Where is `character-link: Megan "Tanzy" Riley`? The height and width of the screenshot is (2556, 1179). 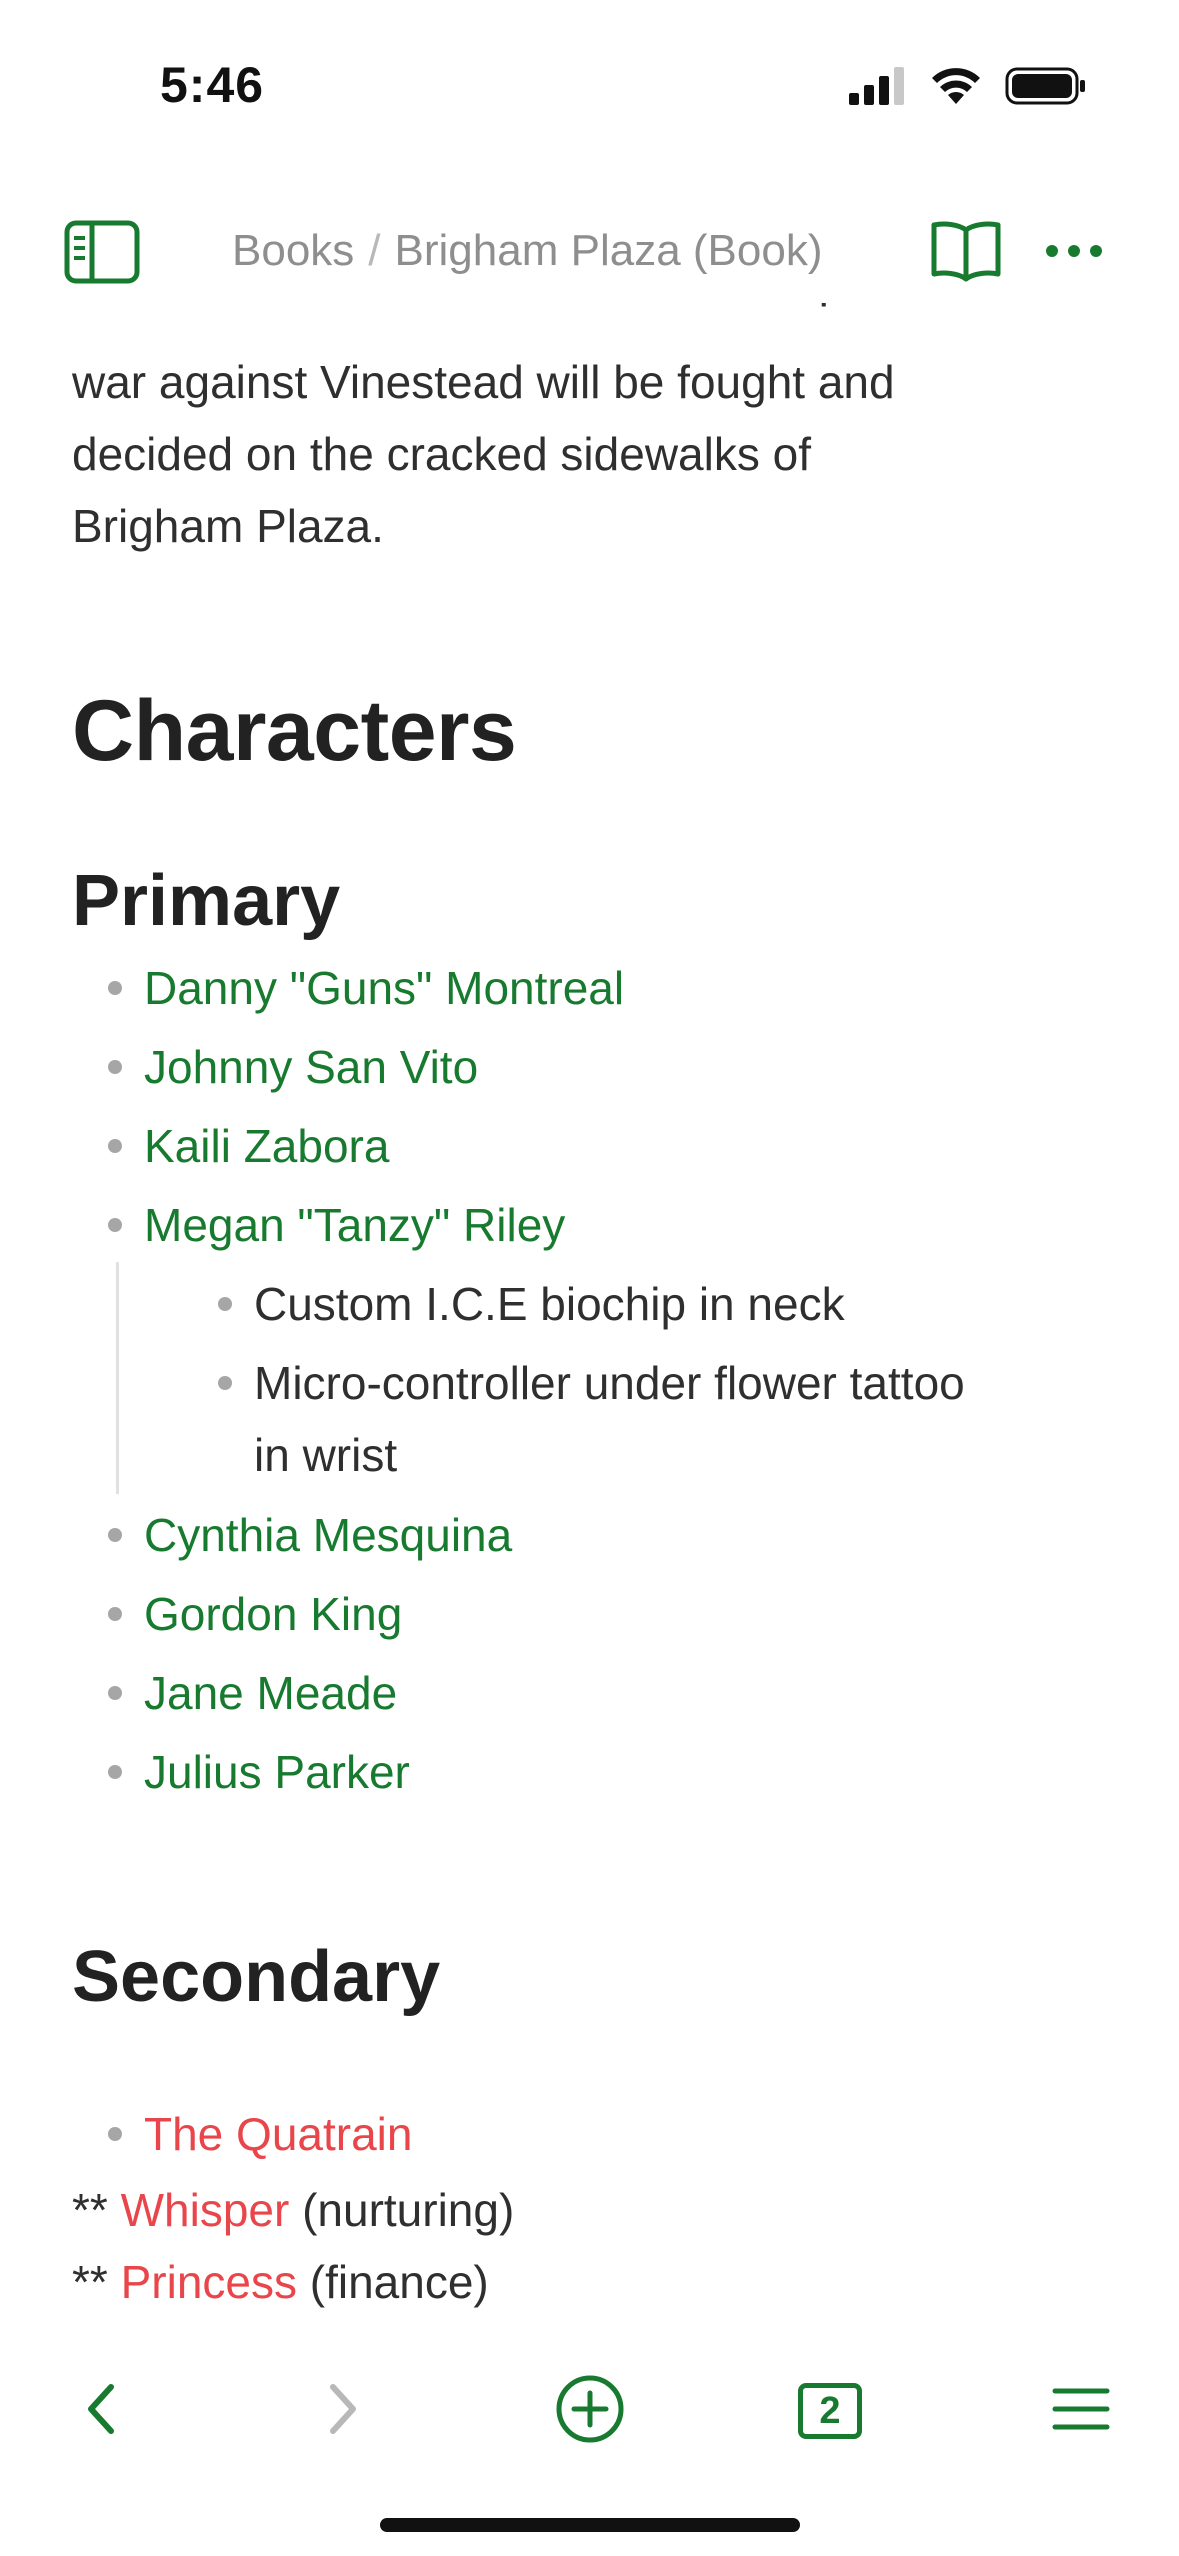
character-link: Megan "Tanzy" Riley is located at coordinates (354, 1225).